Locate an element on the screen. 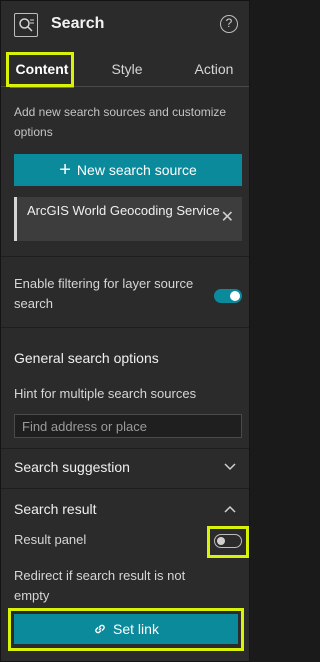  panel-header: Search ? is located at coordinates (125, 25).